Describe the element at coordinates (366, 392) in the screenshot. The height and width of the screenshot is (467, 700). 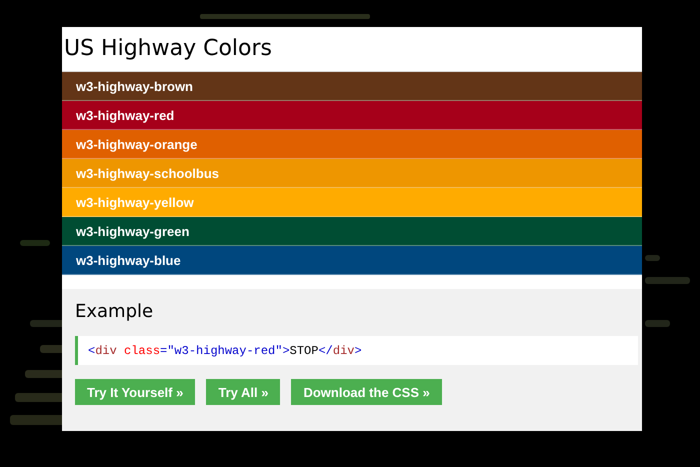
I see `action-button: Download the CSS »` at that location.